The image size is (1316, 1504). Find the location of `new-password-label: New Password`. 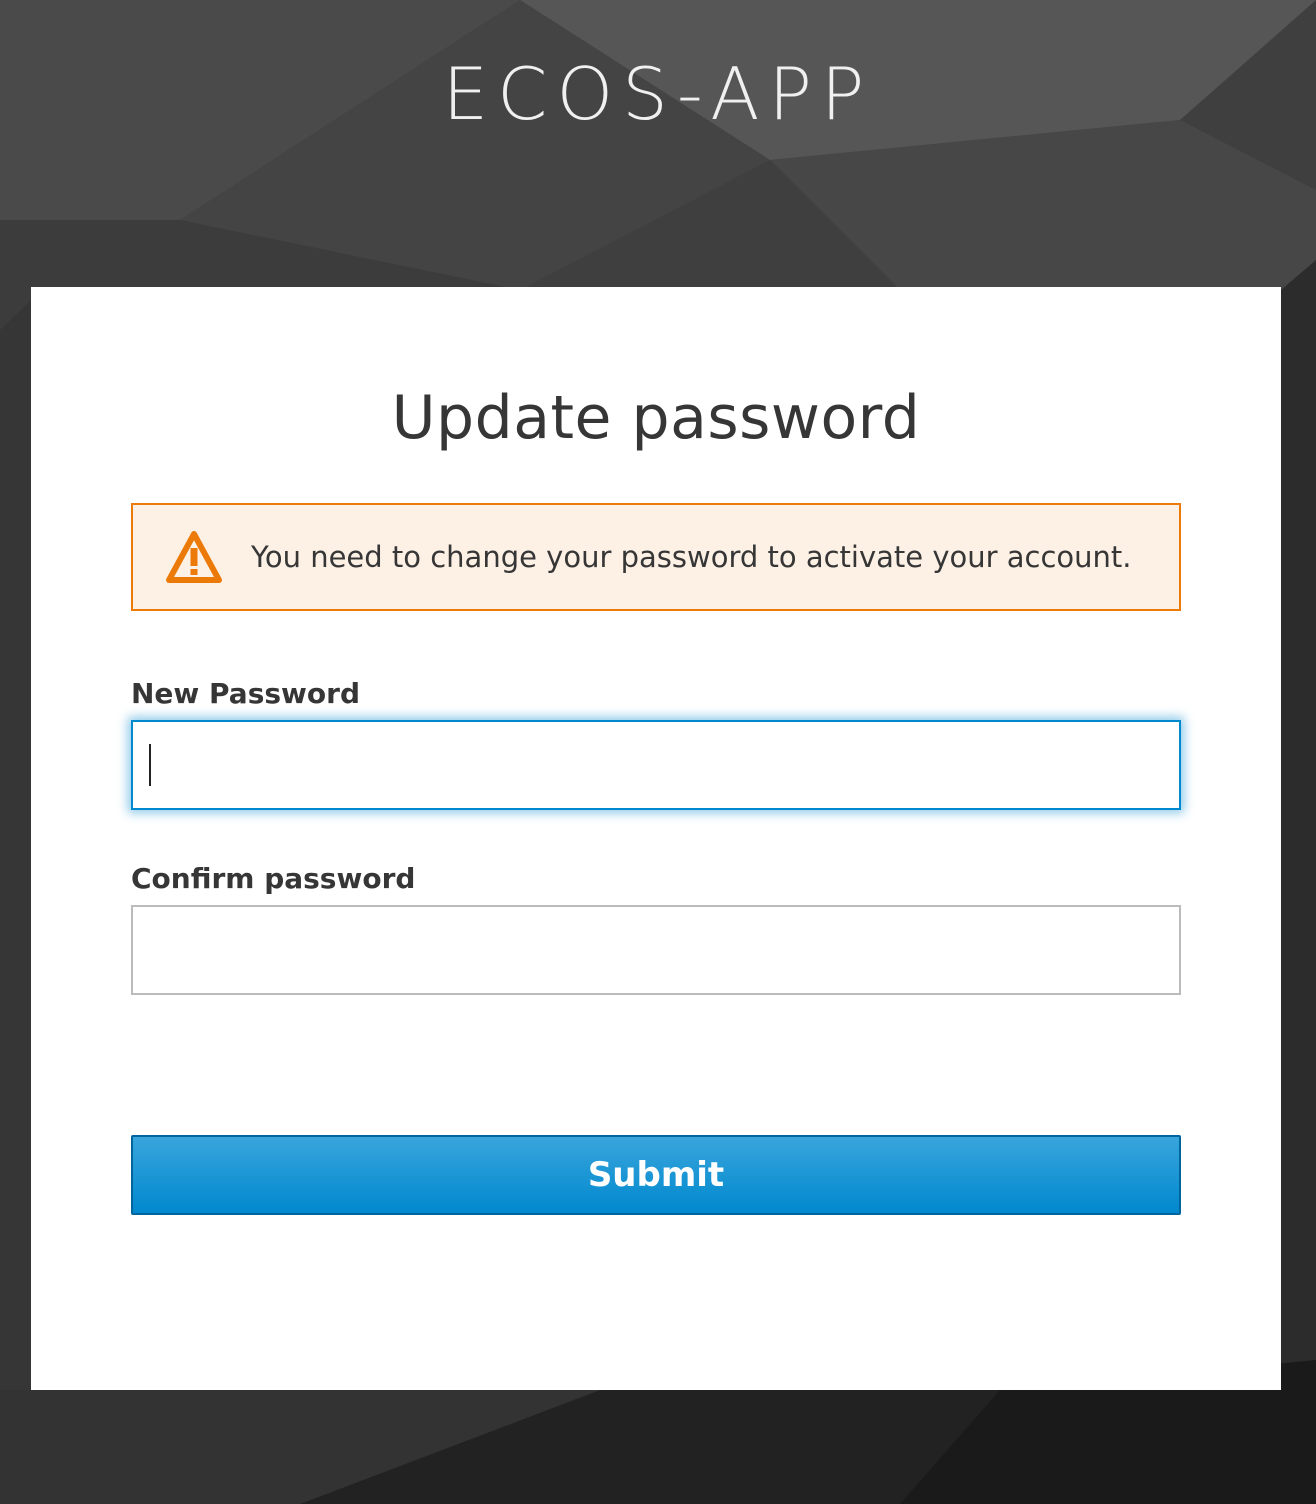

new-password-label: New Password is located at coordinates (245, 693).